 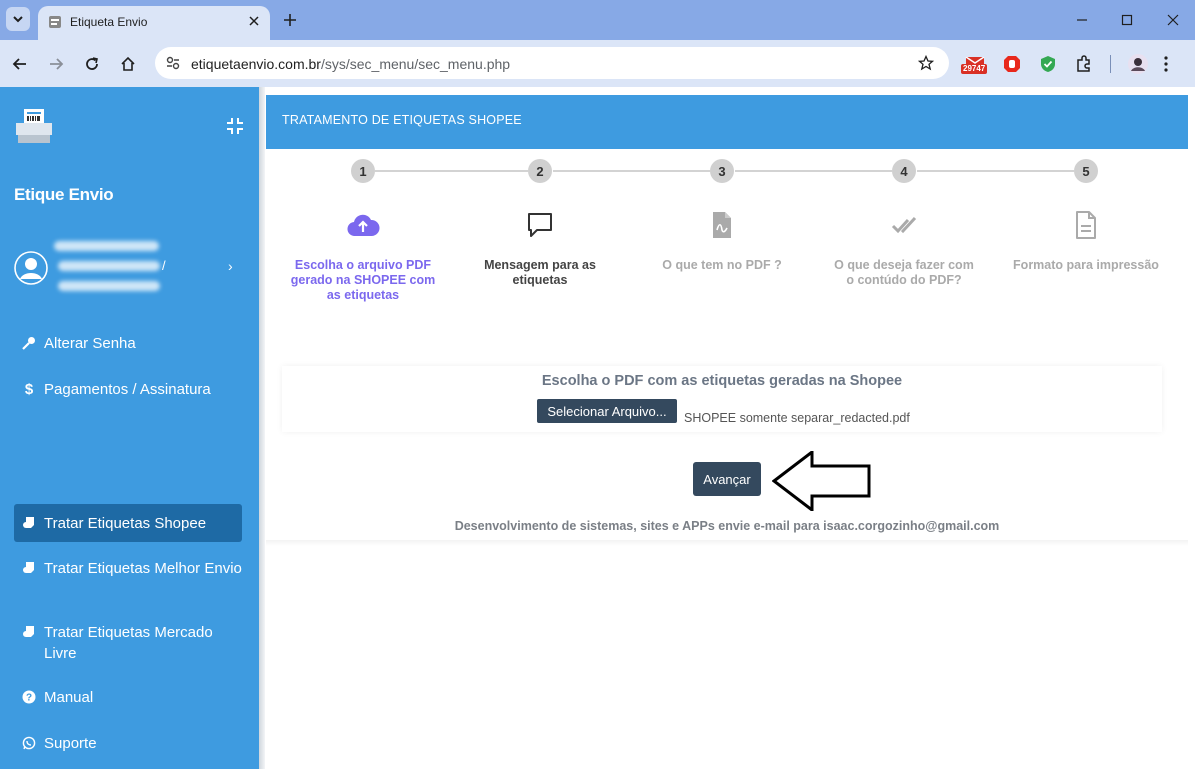 What do you see at coordinates (109, 286) in the screenshot?
I see `redacted-user-email` at bounding box center [109, 286].